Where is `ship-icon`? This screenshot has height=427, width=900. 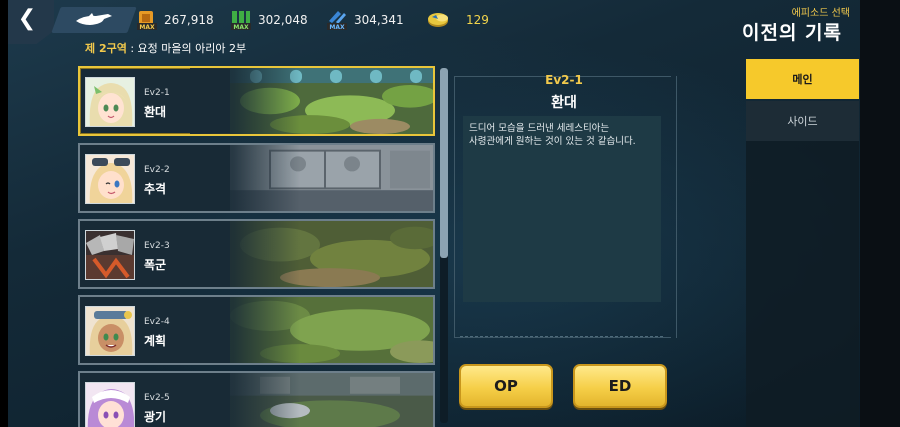 ship-icon is located at coordinates (94, 19).